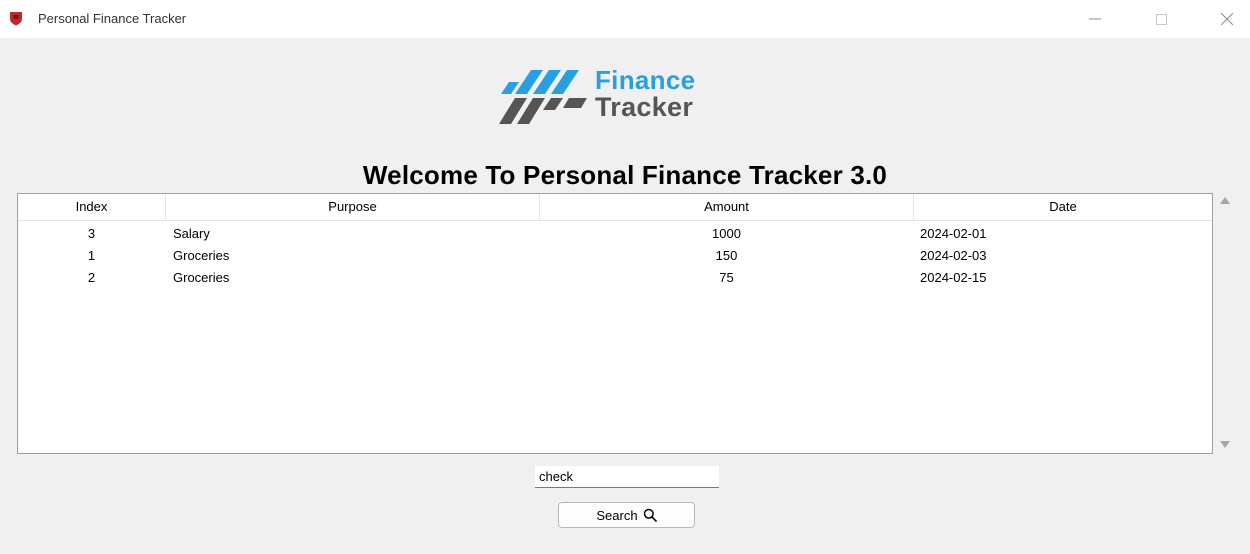  What do you see at coordinates (727, 207) in the screenshot?
I see `column-header-amount: Amount` at bounding box center [727, 207].